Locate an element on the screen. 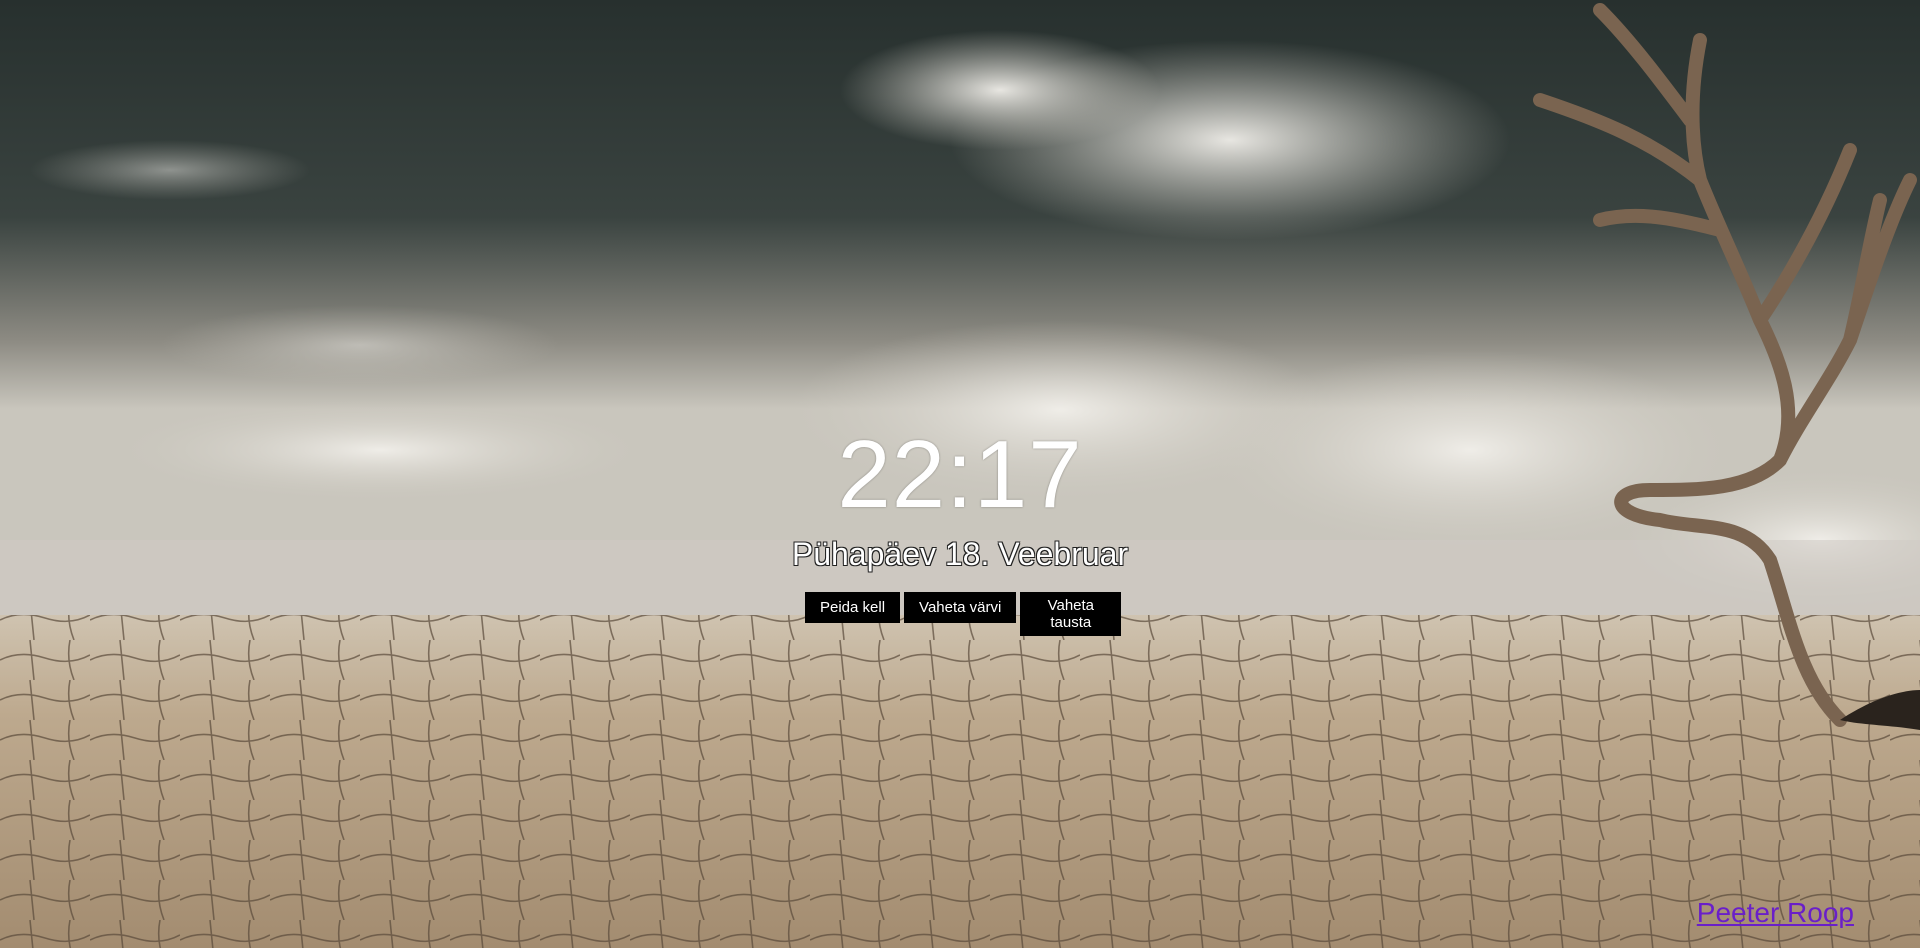 Image resolution: width=1920 pixels, height=948 pixels. clock-date: Pühapäev 18. Veebruar is located at coordinates (960, 554).